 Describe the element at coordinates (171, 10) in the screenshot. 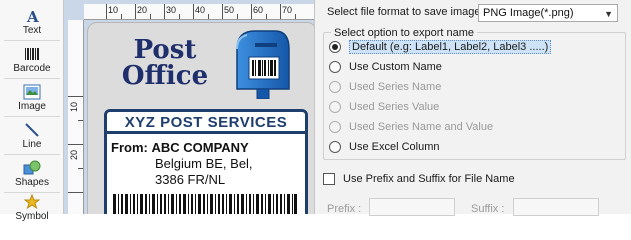

I see `ruler-mark: 30` at that location.